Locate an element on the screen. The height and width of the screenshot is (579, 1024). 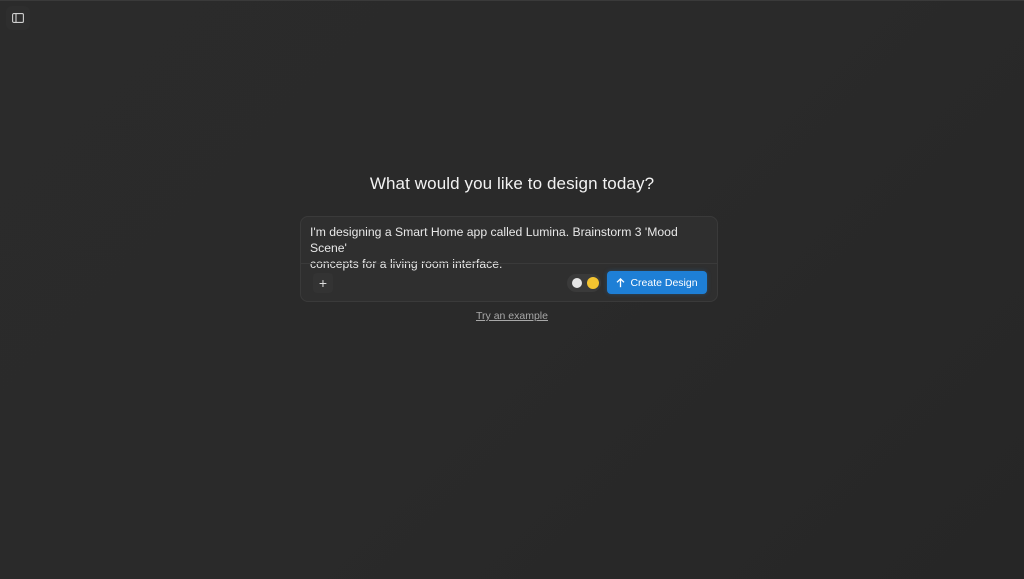
create-design-label: Create Design is located at coordinates (664, 282).